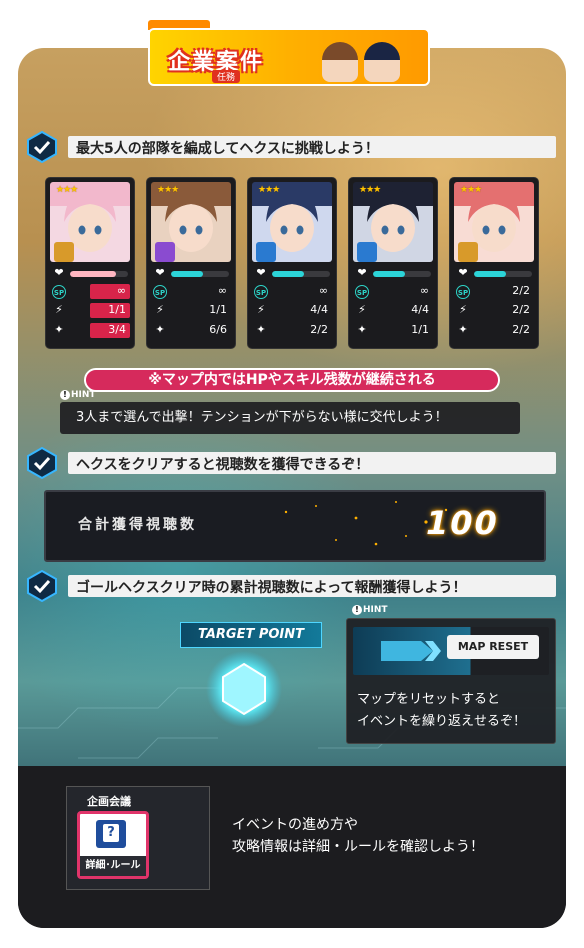 Image resolution: width=584 pixels, height=948 pixels. I want to click on details-rules-button: ? 詳細･ルール, so click(113, 845).